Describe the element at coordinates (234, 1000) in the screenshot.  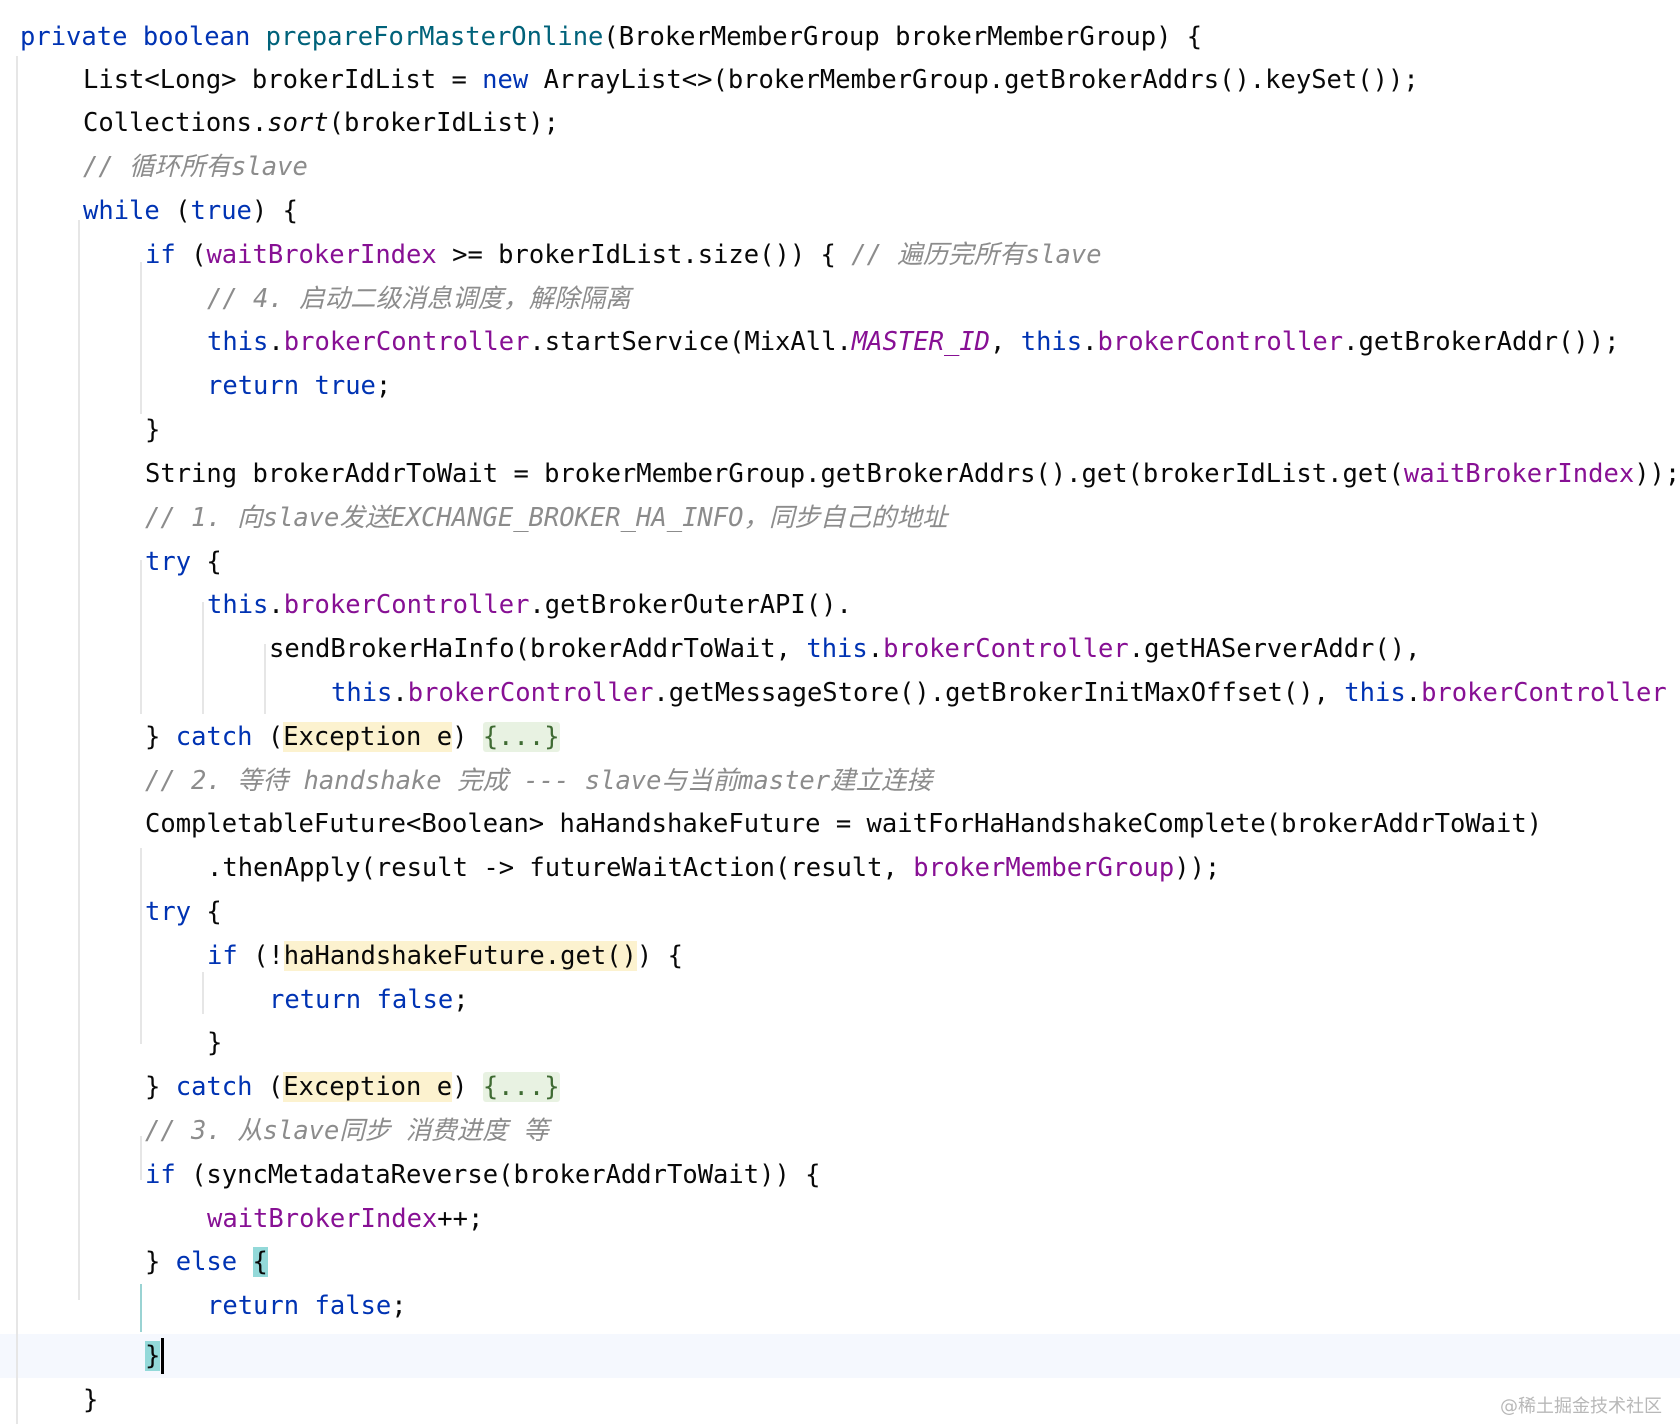
I see `code-line-23: return false;` at that location.